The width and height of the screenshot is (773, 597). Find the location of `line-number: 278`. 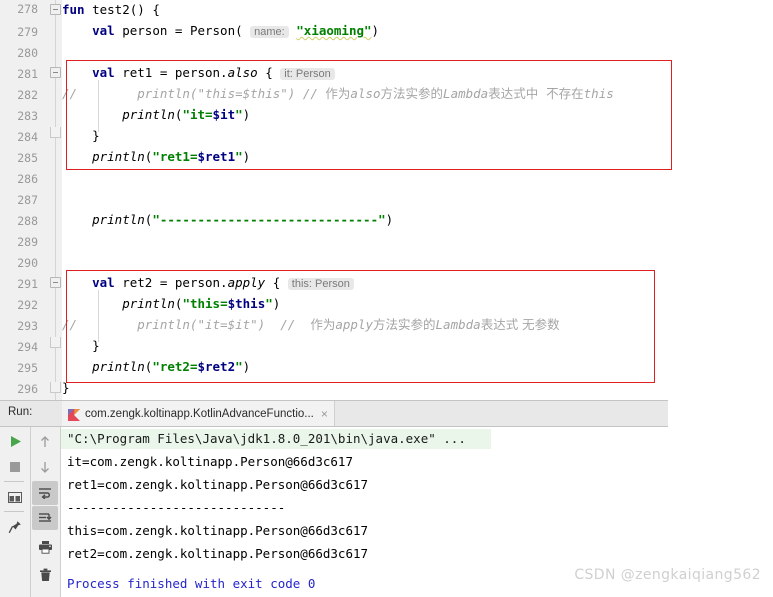

line-number: 278 is located at coordinates (27, 9).